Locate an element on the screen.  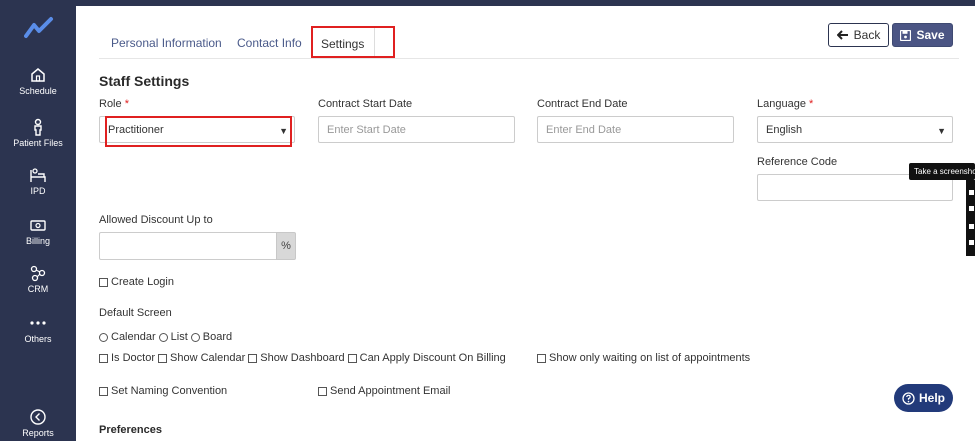
contract-start-date-field: Enter Start Date is located at coordinates (416, 129).